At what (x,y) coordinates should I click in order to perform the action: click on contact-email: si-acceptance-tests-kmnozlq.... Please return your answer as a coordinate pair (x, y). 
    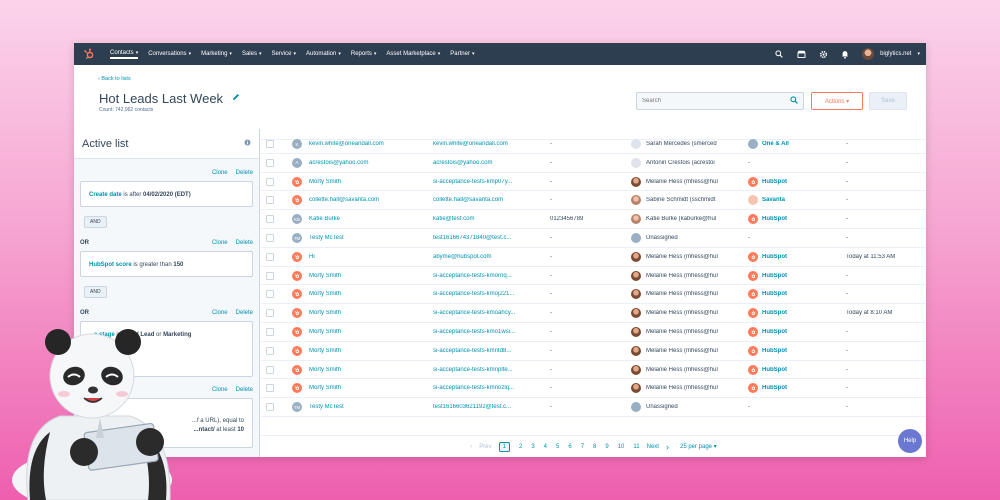
    Looking at the image, I should click on (489, 388).